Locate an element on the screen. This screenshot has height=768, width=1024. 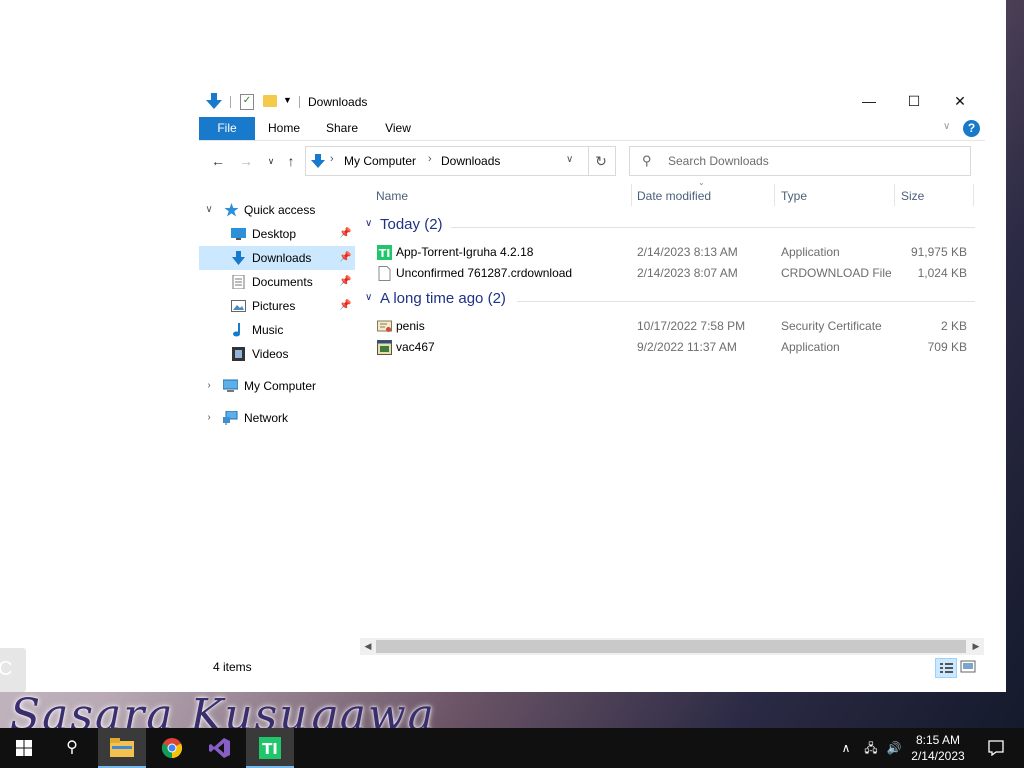
maximize-button: ☐ is located at coordinates (914, 101).